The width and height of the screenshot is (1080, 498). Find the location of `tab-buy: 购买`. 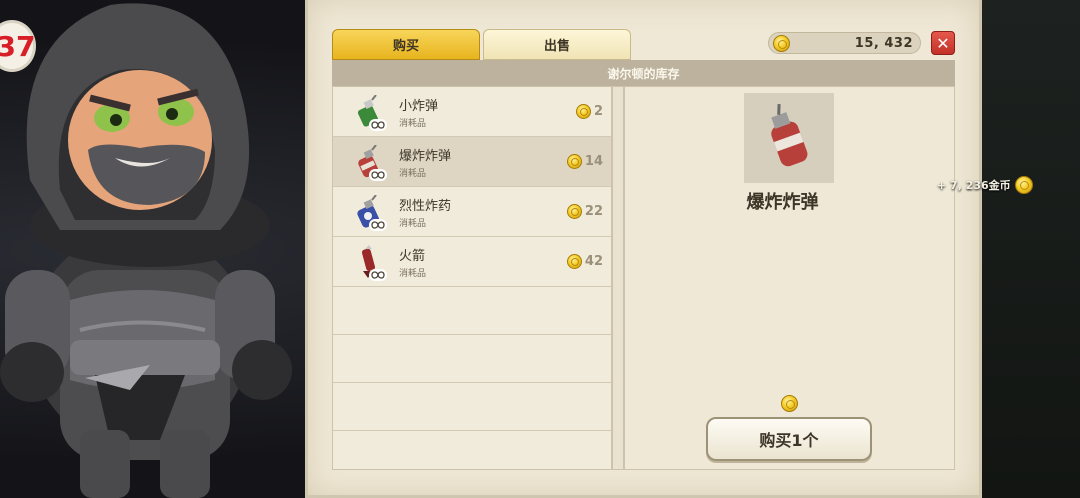

tab-buy: 购买 is located at coordinates (406, 44).